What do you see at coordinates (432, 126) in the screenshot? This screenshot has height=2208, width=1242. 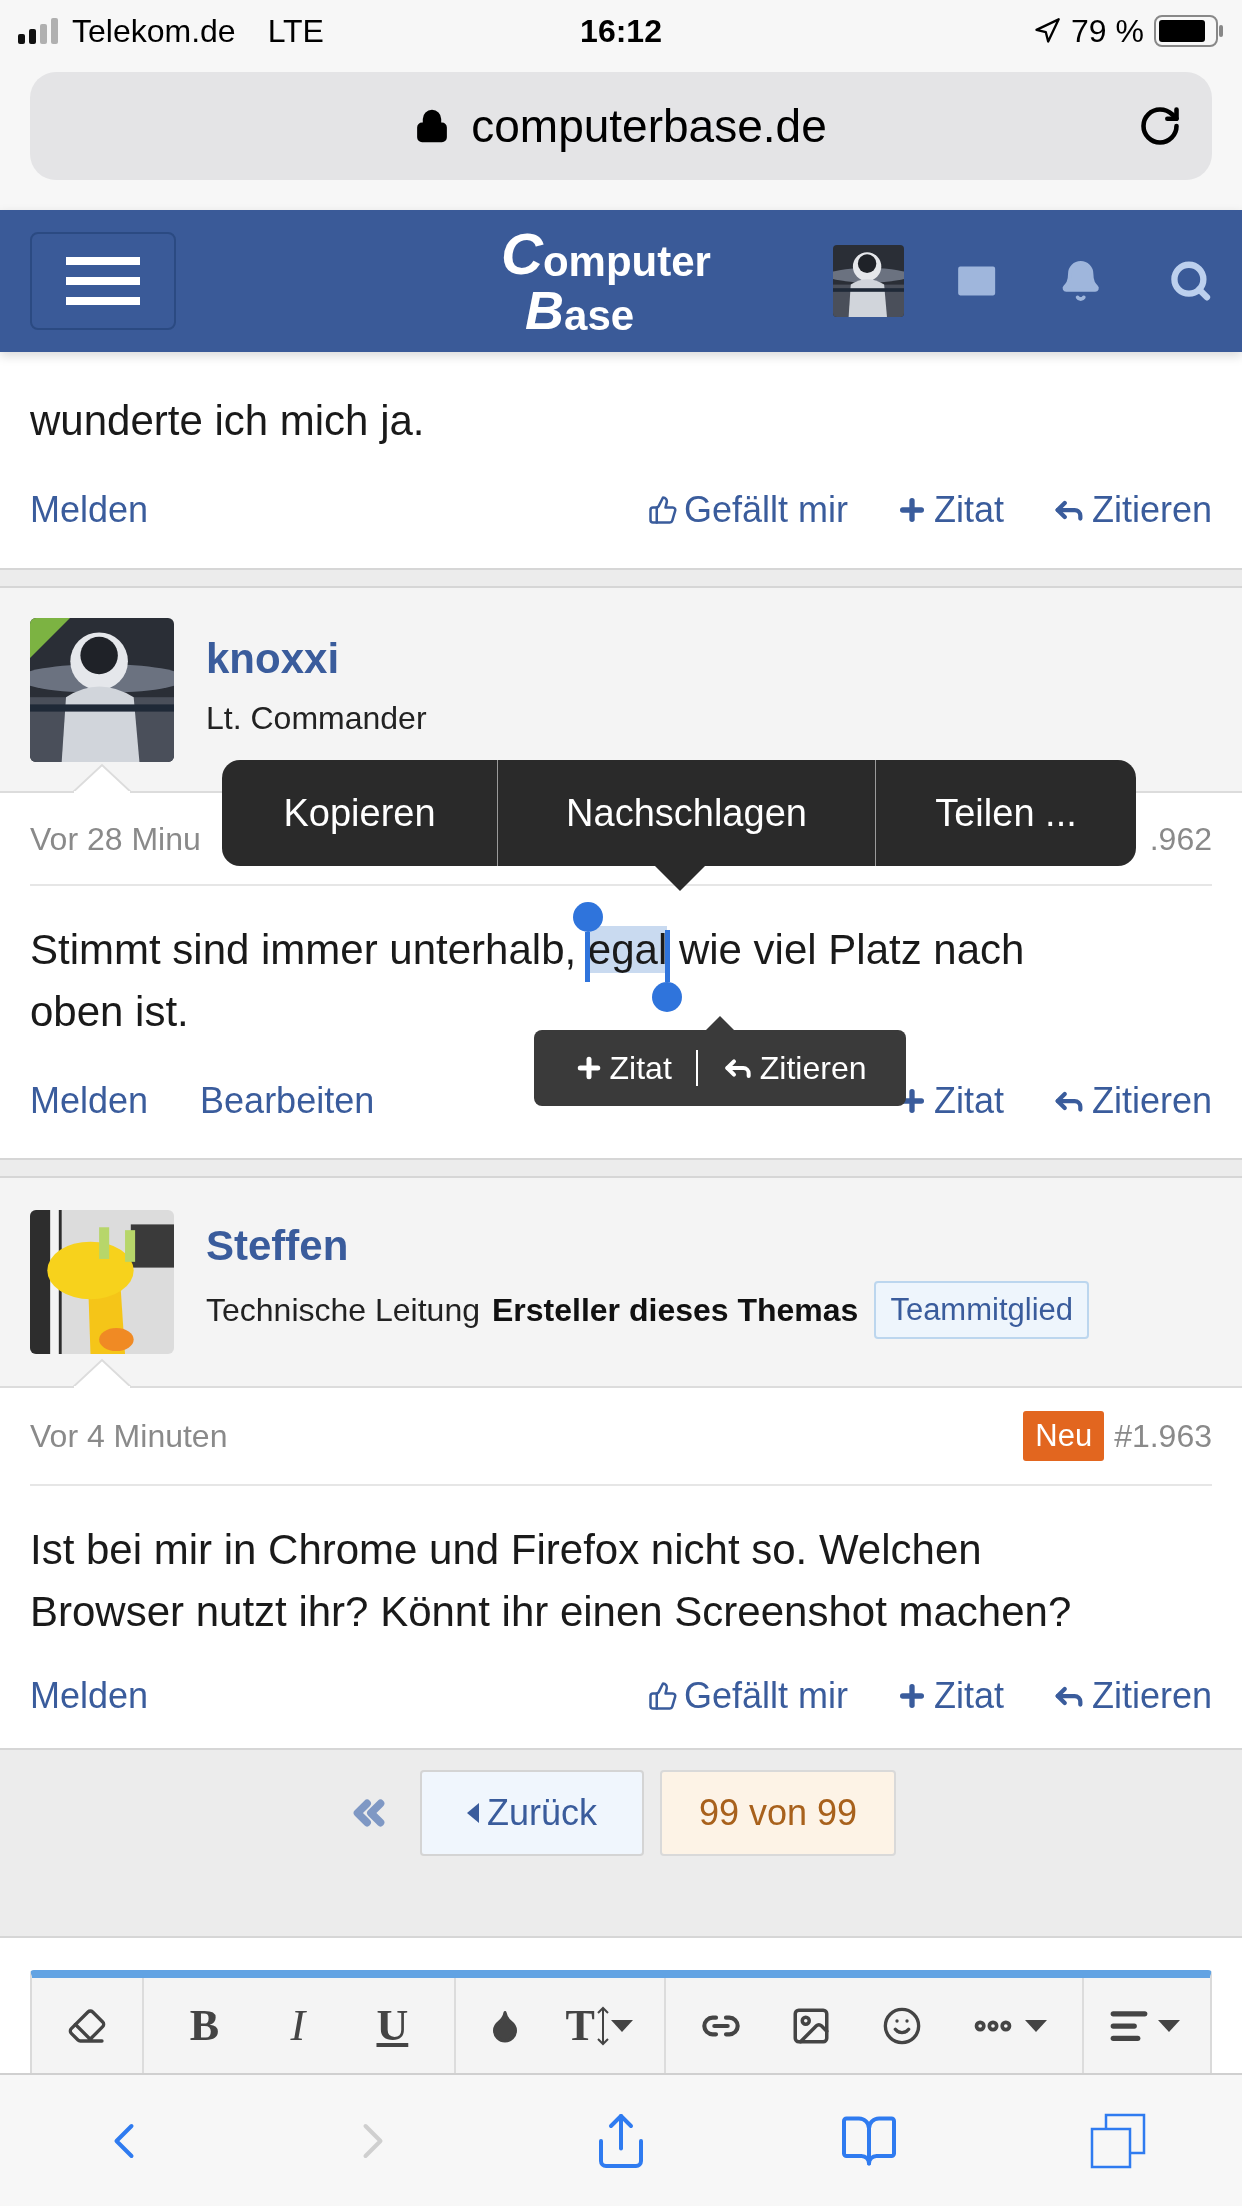 I see `lock-icon` at bounding box center [432, 126].